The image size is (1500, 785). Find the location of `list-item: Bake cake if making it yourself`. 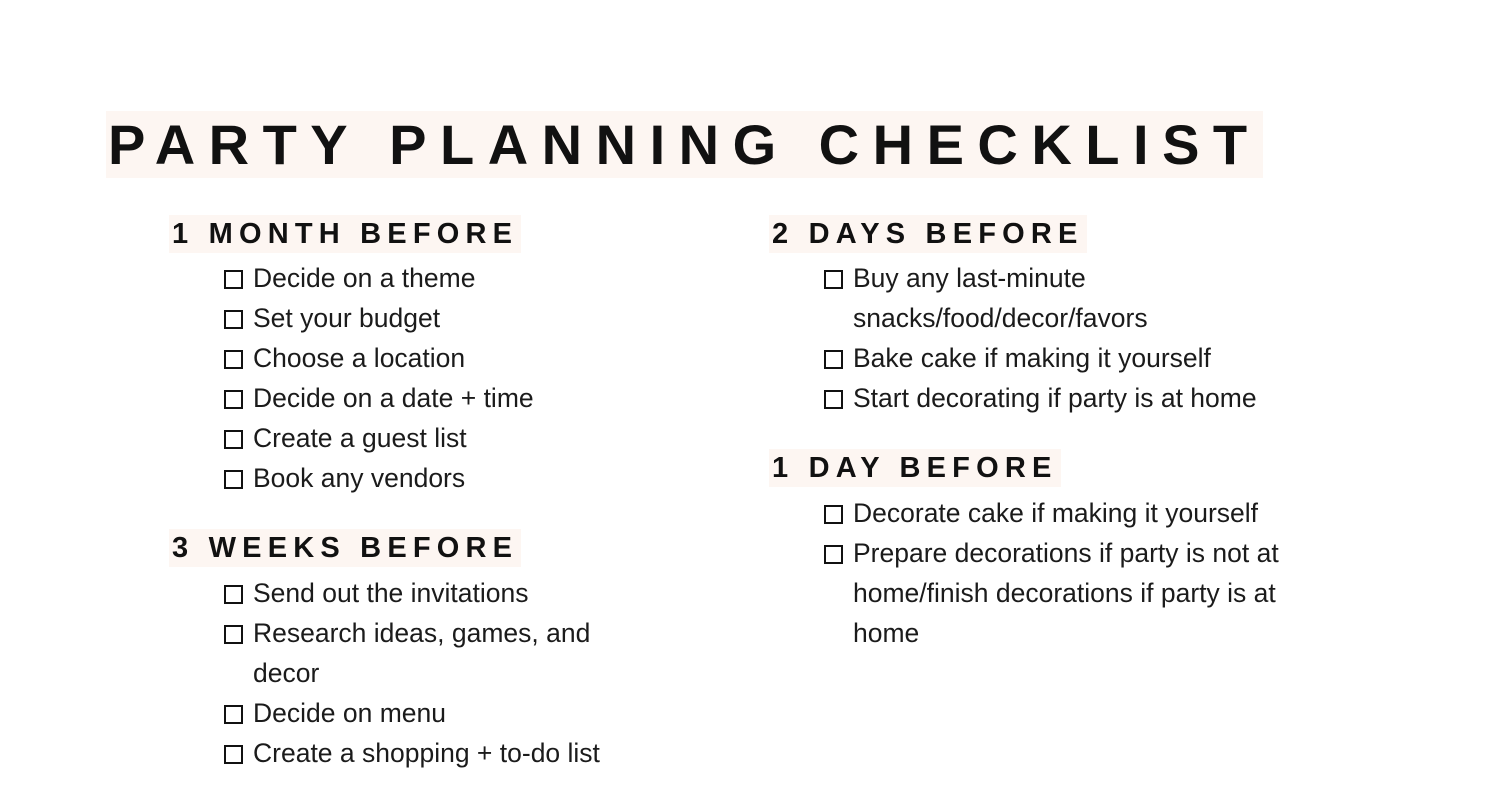

list-item: Bake cake if making it yourself is located at coordinates (1111, 358).